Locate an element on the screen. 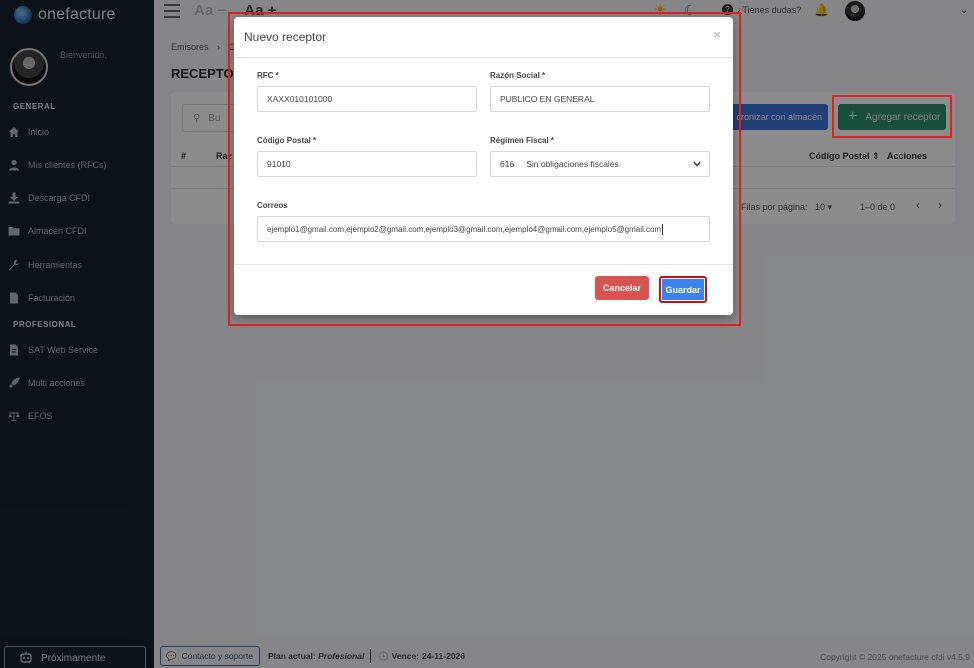 This screenshot has width=974, height=668. codigo-postal-field: 91010 is located at coordinates (367, 164).